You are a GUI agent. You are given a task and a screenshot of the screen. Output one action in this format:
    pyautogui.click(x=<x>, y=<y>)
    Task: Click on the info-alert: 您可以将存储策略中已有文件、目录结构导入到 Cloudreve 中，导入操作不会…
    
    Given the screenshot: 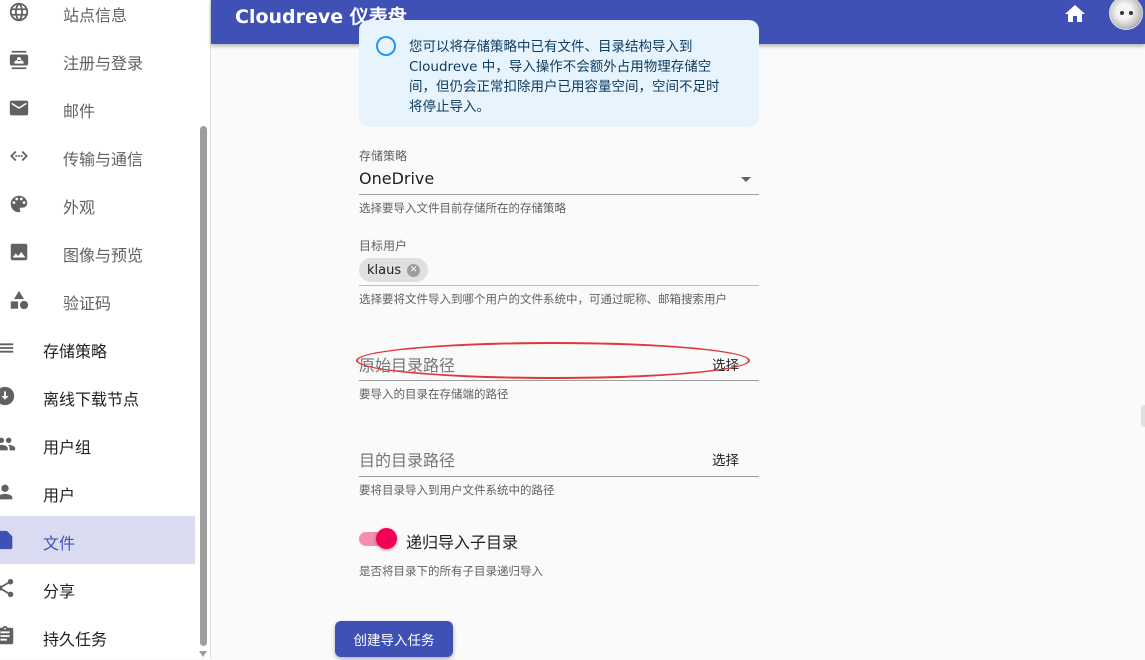 What is the action you would take?
    pyautogui.click(x=559, y=73)
    